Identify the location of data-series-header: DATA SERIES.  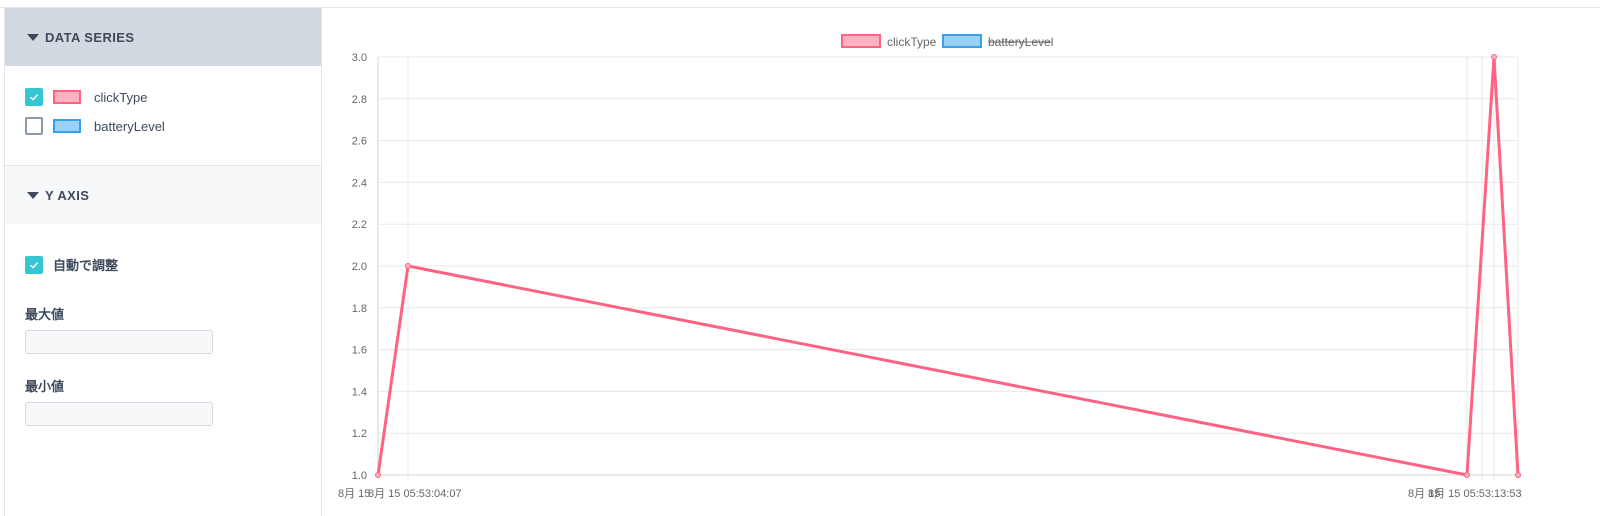
(163, 37).